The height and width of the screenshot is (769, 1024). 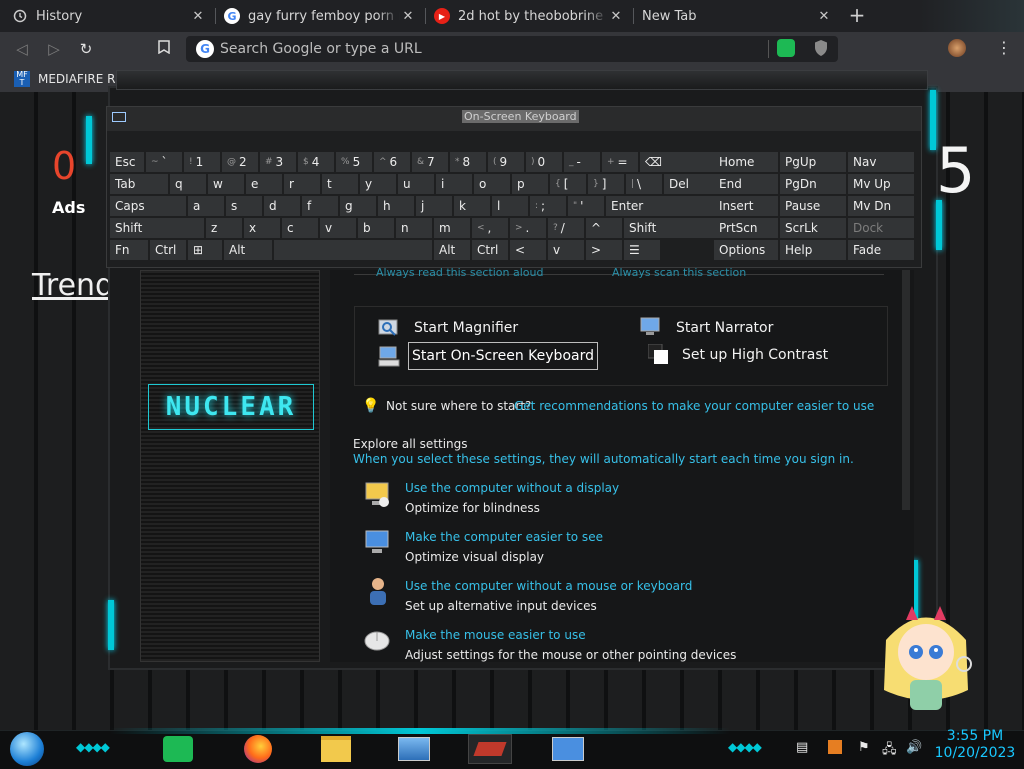 I want to click on osk-nav-key: Insert, so click(x=746, y=206).